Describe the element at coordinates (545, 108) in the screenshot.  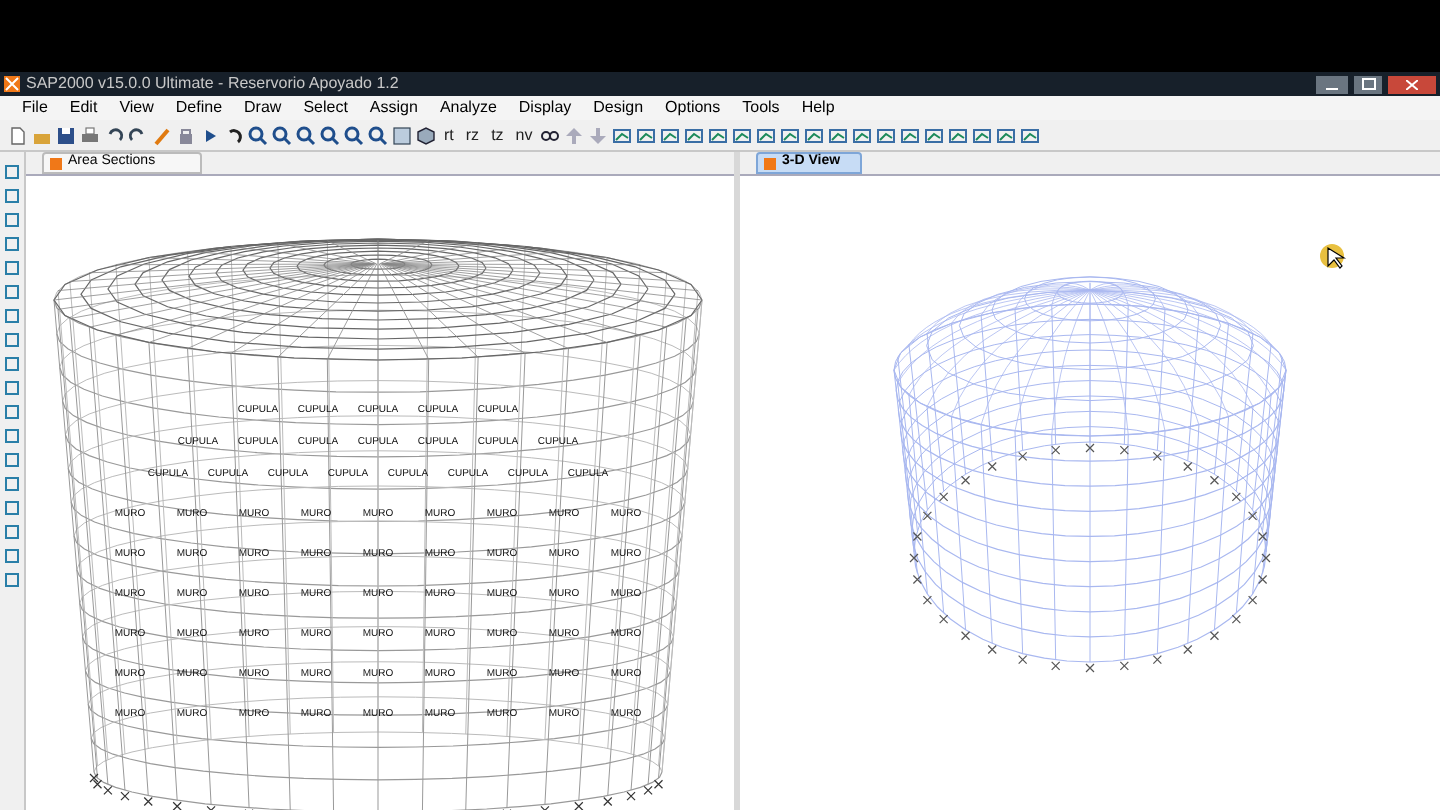
I see `menu-item: Display` at that location.